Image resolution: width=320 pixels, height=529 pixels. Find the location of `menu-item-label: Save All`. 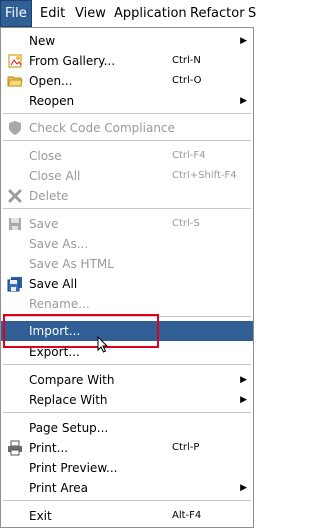

menu-item-label: Save All is located at coordinates (53, 284).